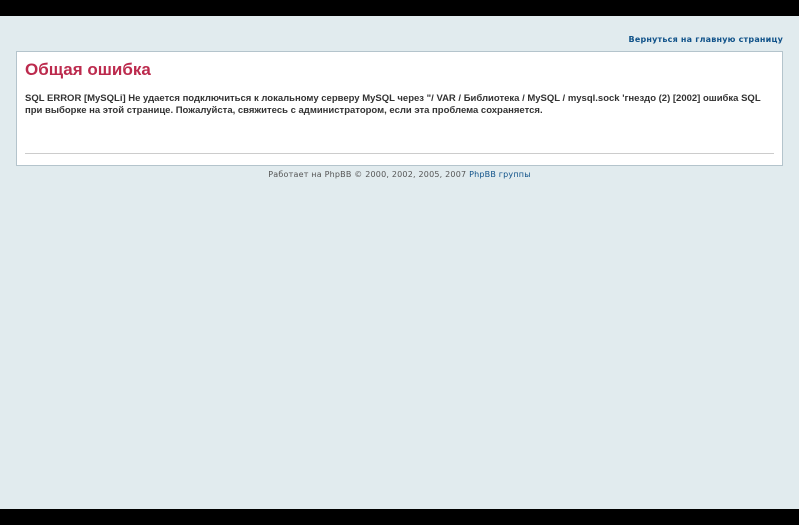 This screenshot has height=525, width=799. What do you see at coordinates (88, 69) in the screenshot?
I see `error-title: Общая ошибка` at bounding box center [88, 69].